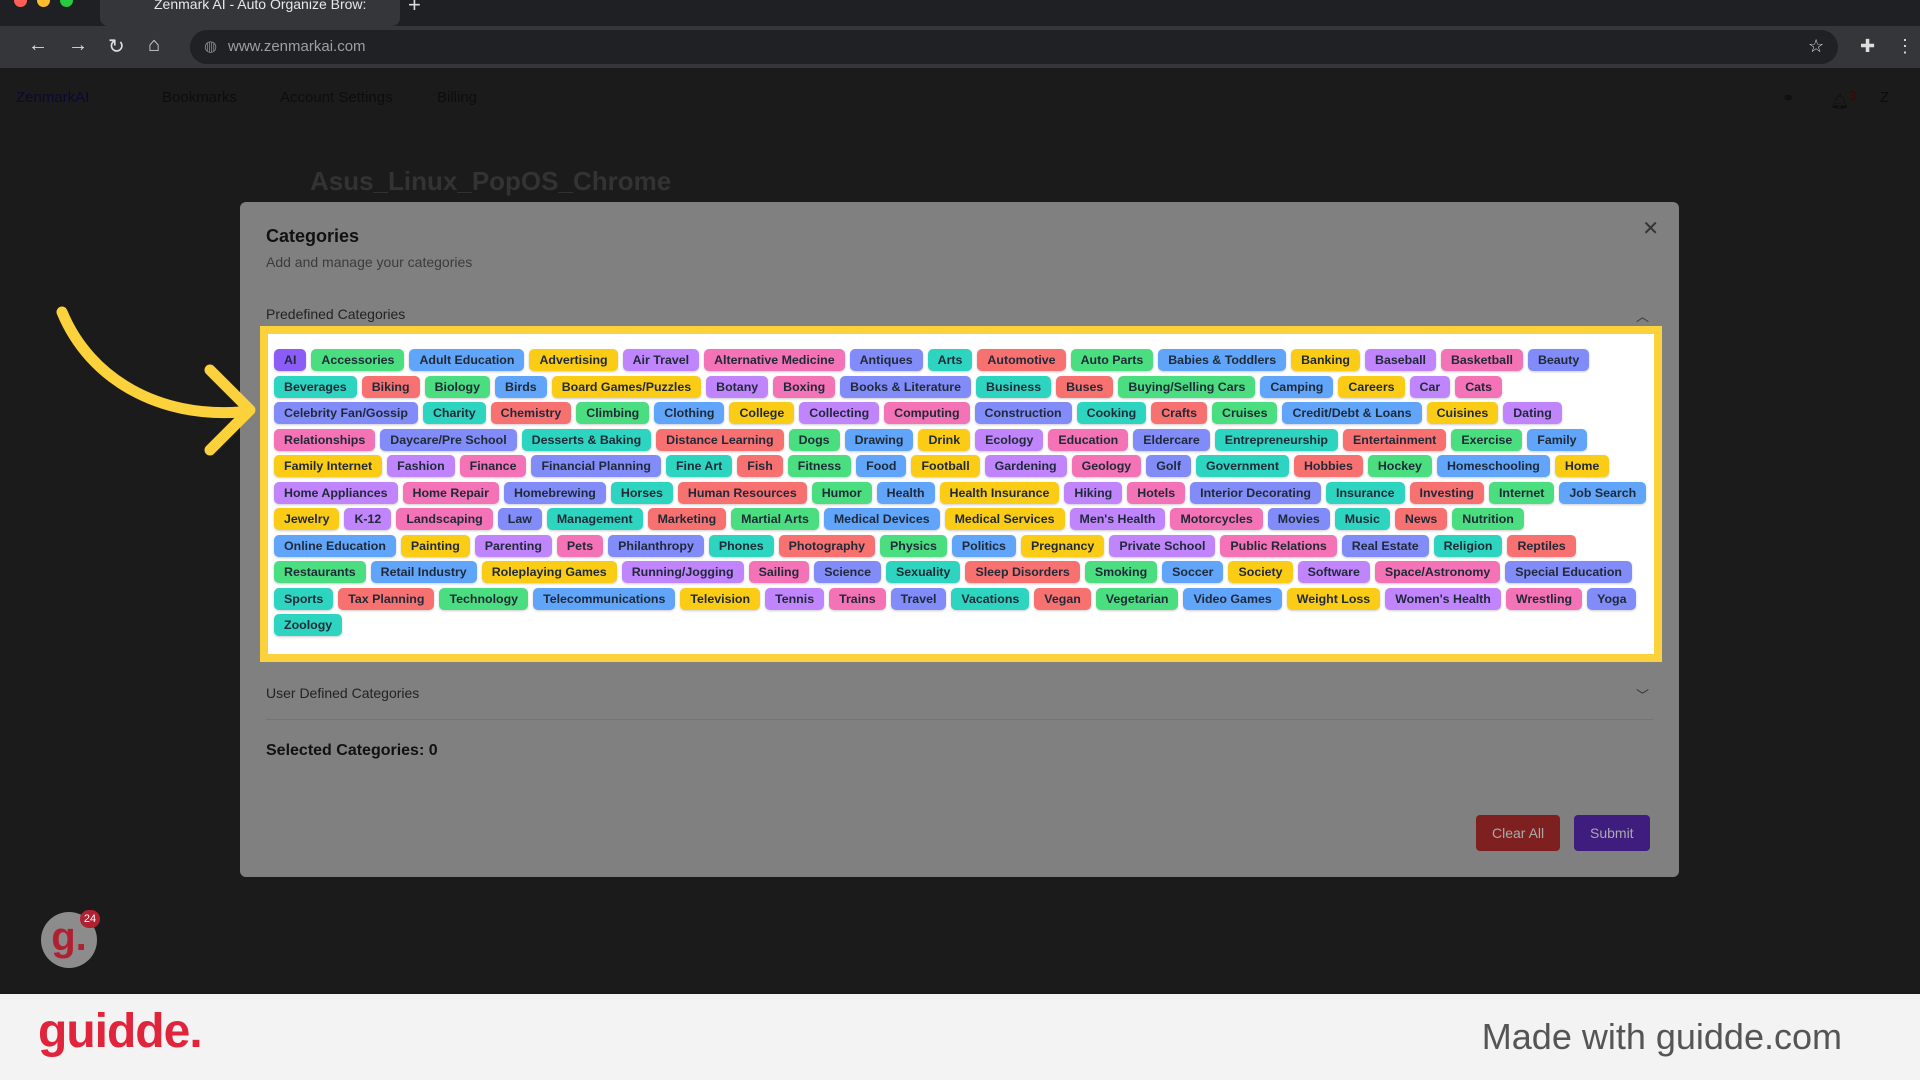  What do you see at coordinates (1222, 360) in the screenshot?
I see `tag-babies-toddlers: Babies & Toddlers` at bounding box center [1222, 360].